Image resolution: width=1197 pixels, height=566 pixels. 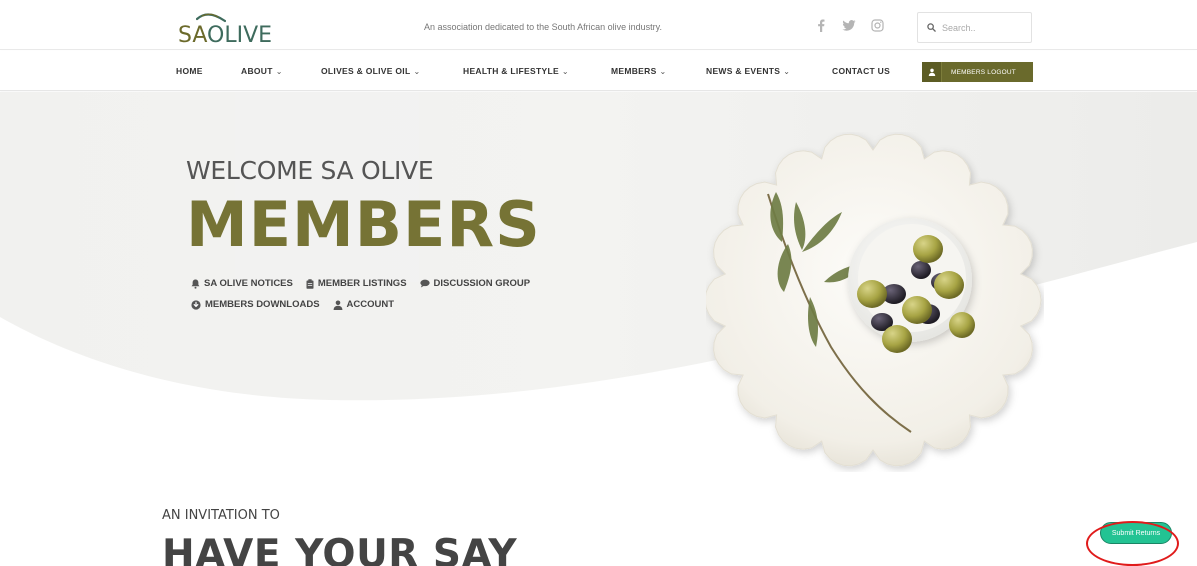 I want to click on nav-home-label: HOME, so click(x=189, y=71).